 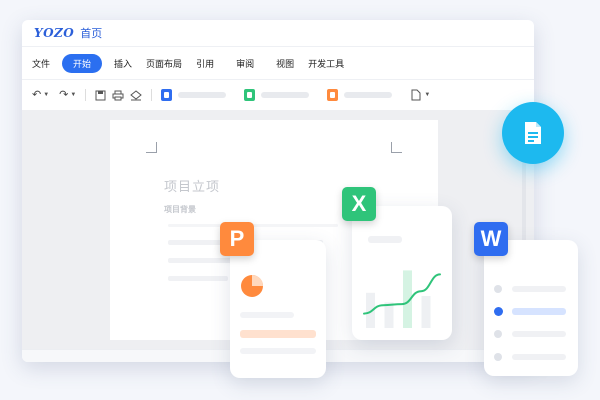 What do you see at coordinates (46, 95) in the screenshot?
I see `undo-dropdown-icon: ▼` at bounding box center [46, 95].